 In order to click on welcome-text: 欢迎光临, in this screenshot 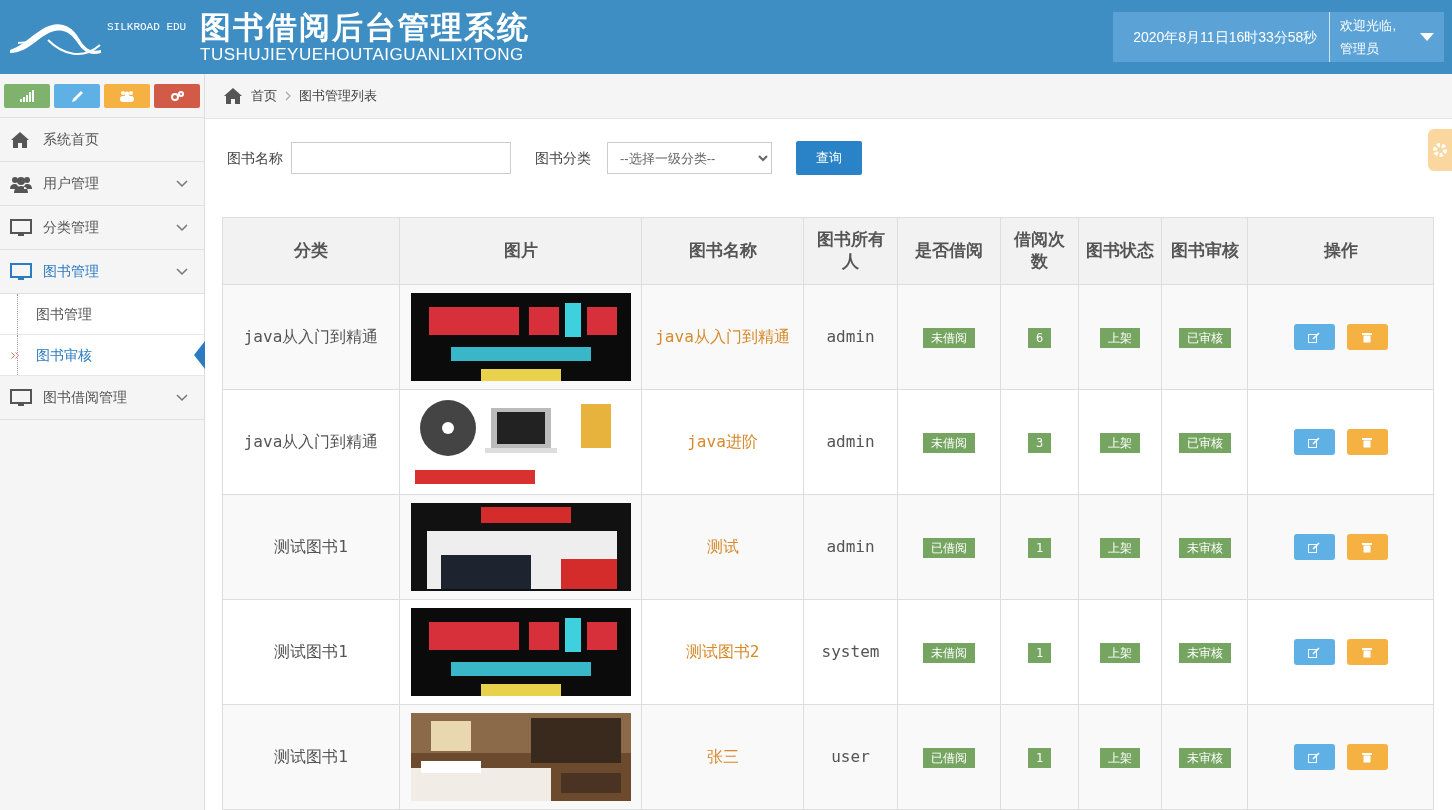, I will do `click(1368, 25)`.